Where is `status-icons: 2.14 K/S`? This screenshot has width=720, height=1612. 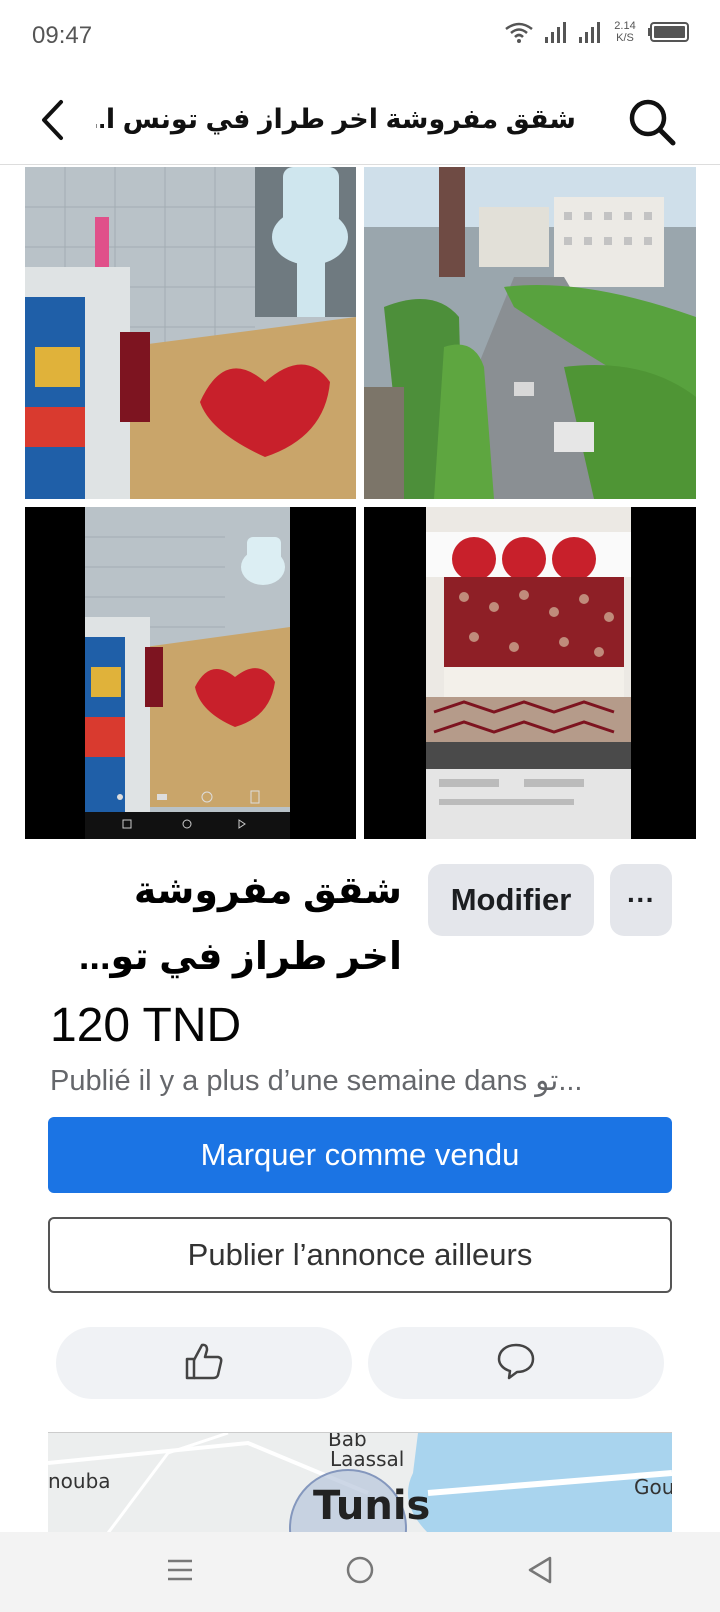 status-icons: 2.14 K/S is located at coordinates (597, 32).